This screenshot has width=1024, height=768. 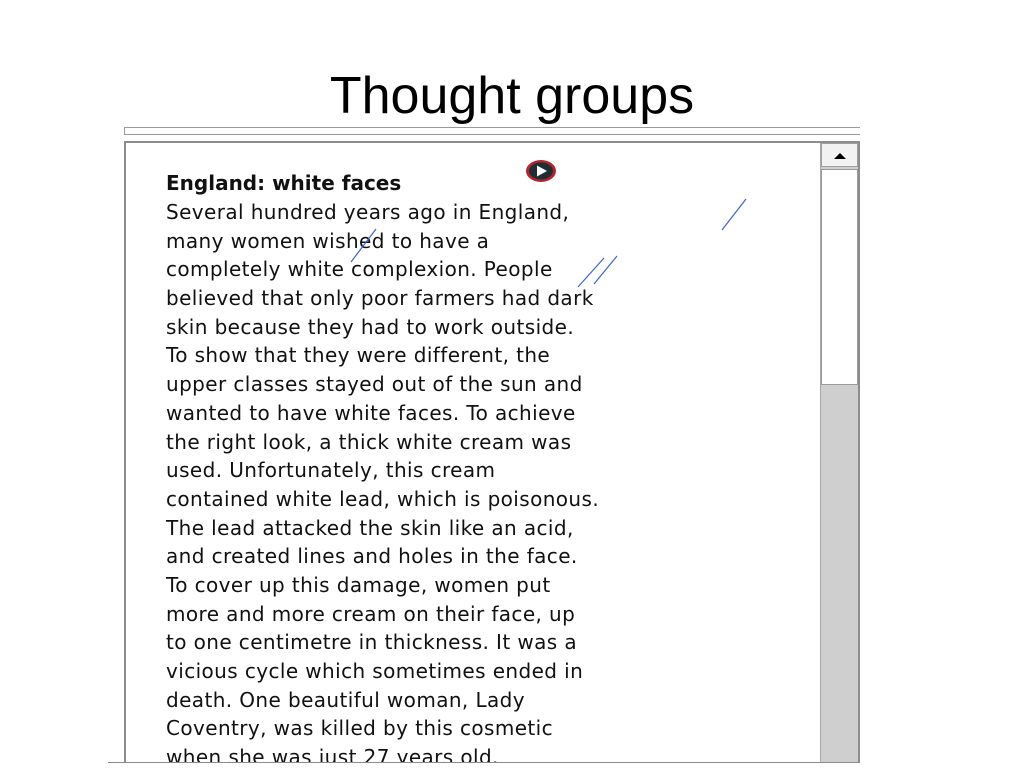 I want to click on passage-line: believed that only poor farmers had dark, so click(x=380, y=298).